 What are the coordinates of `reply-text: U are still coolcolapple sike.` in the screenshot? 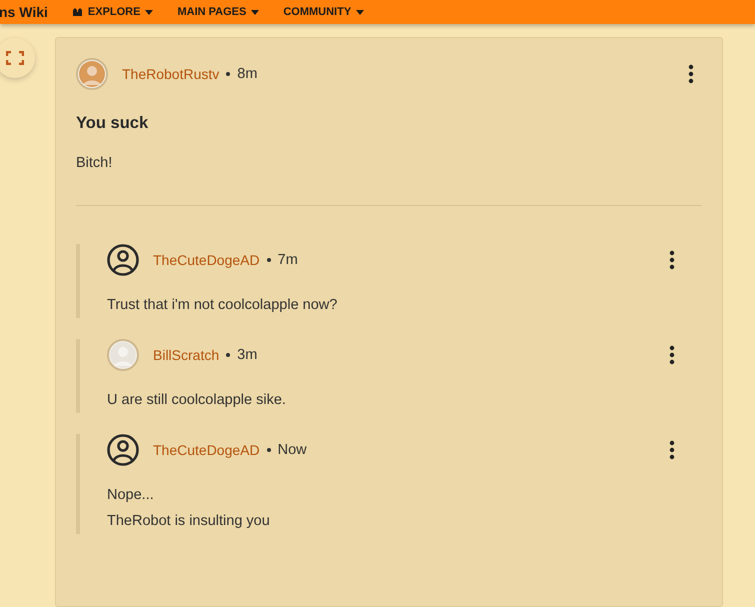 It's located at (197, 400).